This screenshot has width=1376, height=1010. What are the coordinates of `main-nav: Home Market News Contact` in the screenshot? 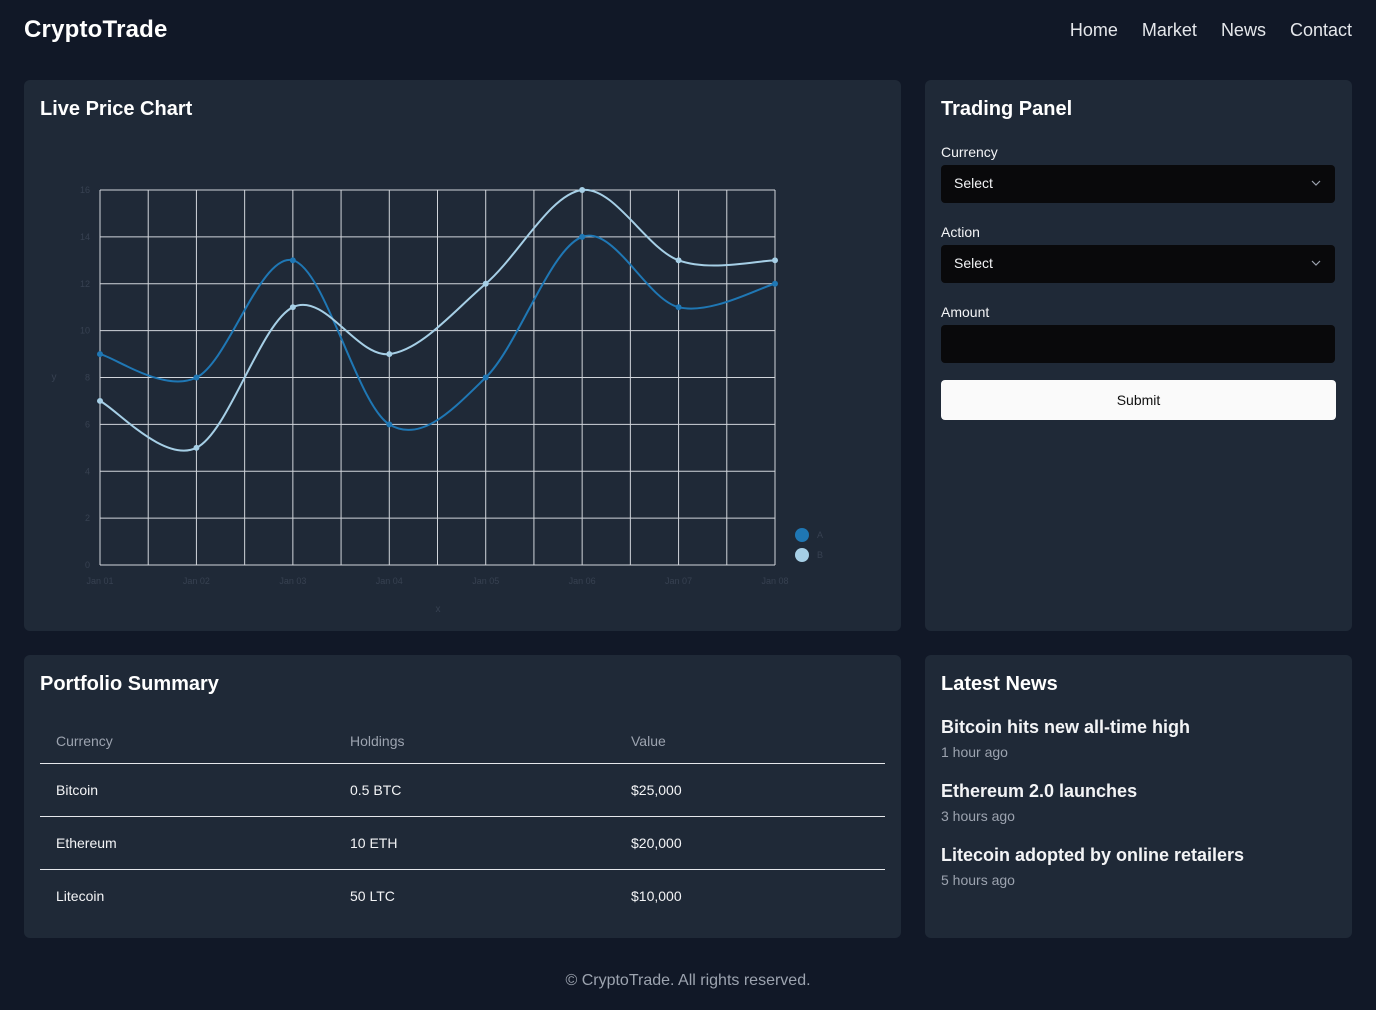 It's located at (1211, 30).